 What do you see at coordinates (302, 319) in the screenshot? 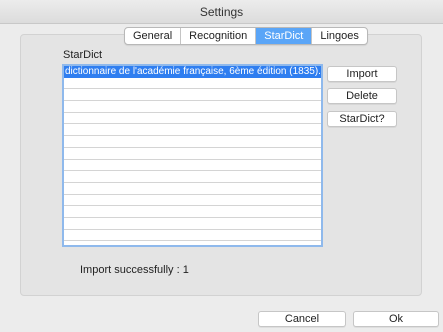
I see `cancel-button: Cancel` at bounding box center [302, 319].